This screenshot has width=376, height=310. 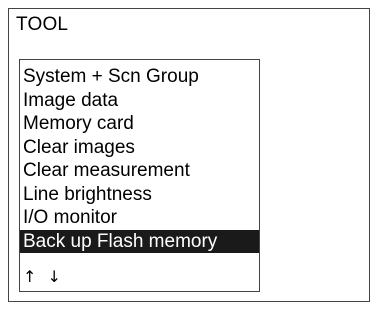 What do you see at coordinates (139, 101) in the screenshot?
I see `menu-item-image-data: Image data` at bounding box center [139, 101].